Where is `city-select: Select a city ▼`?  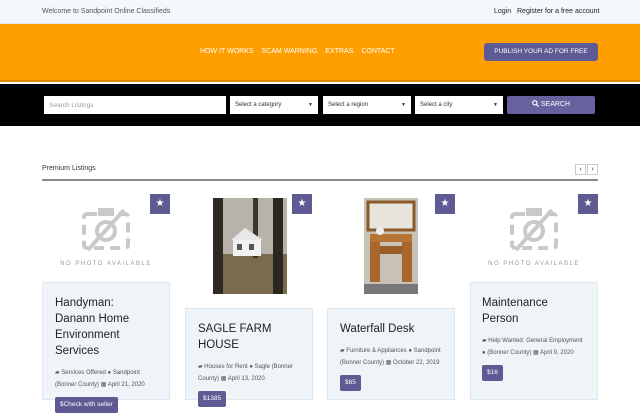
city-select: Select a city ▼ is located at coordinates (459, 105).